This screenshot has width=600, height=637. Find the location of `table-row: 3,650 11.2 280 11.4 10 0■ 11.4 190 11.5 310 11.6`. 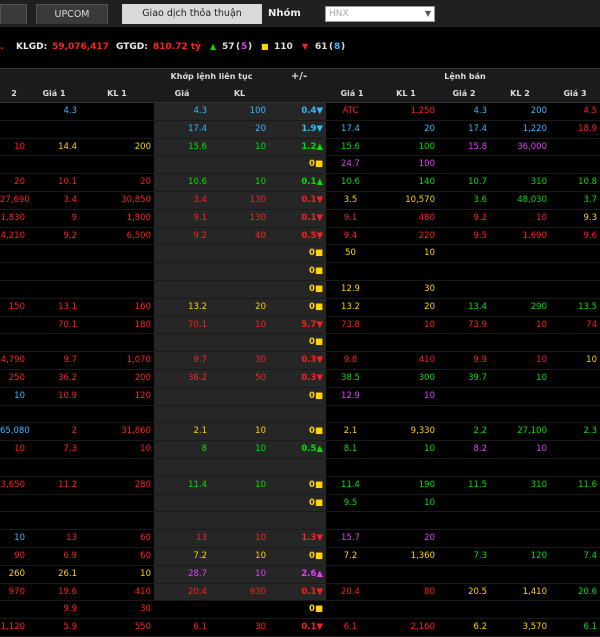

table-row: 3,650 11.2 280 11.4 10 0■ 11.4 190 11.5 310 11.6 is located at coordinates (300, 486).